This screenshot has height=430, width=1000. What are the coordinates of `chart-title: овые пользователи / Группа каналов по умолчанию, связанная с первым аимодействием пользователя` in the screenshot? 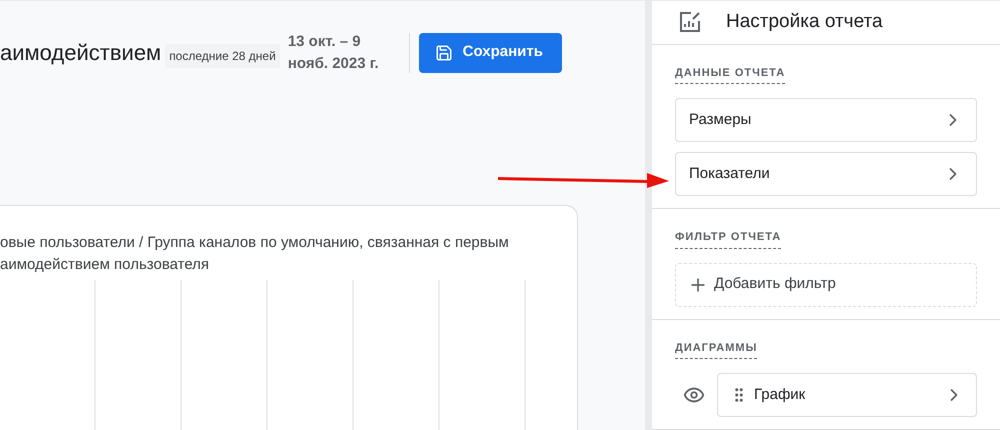 It's located at (255, 254).